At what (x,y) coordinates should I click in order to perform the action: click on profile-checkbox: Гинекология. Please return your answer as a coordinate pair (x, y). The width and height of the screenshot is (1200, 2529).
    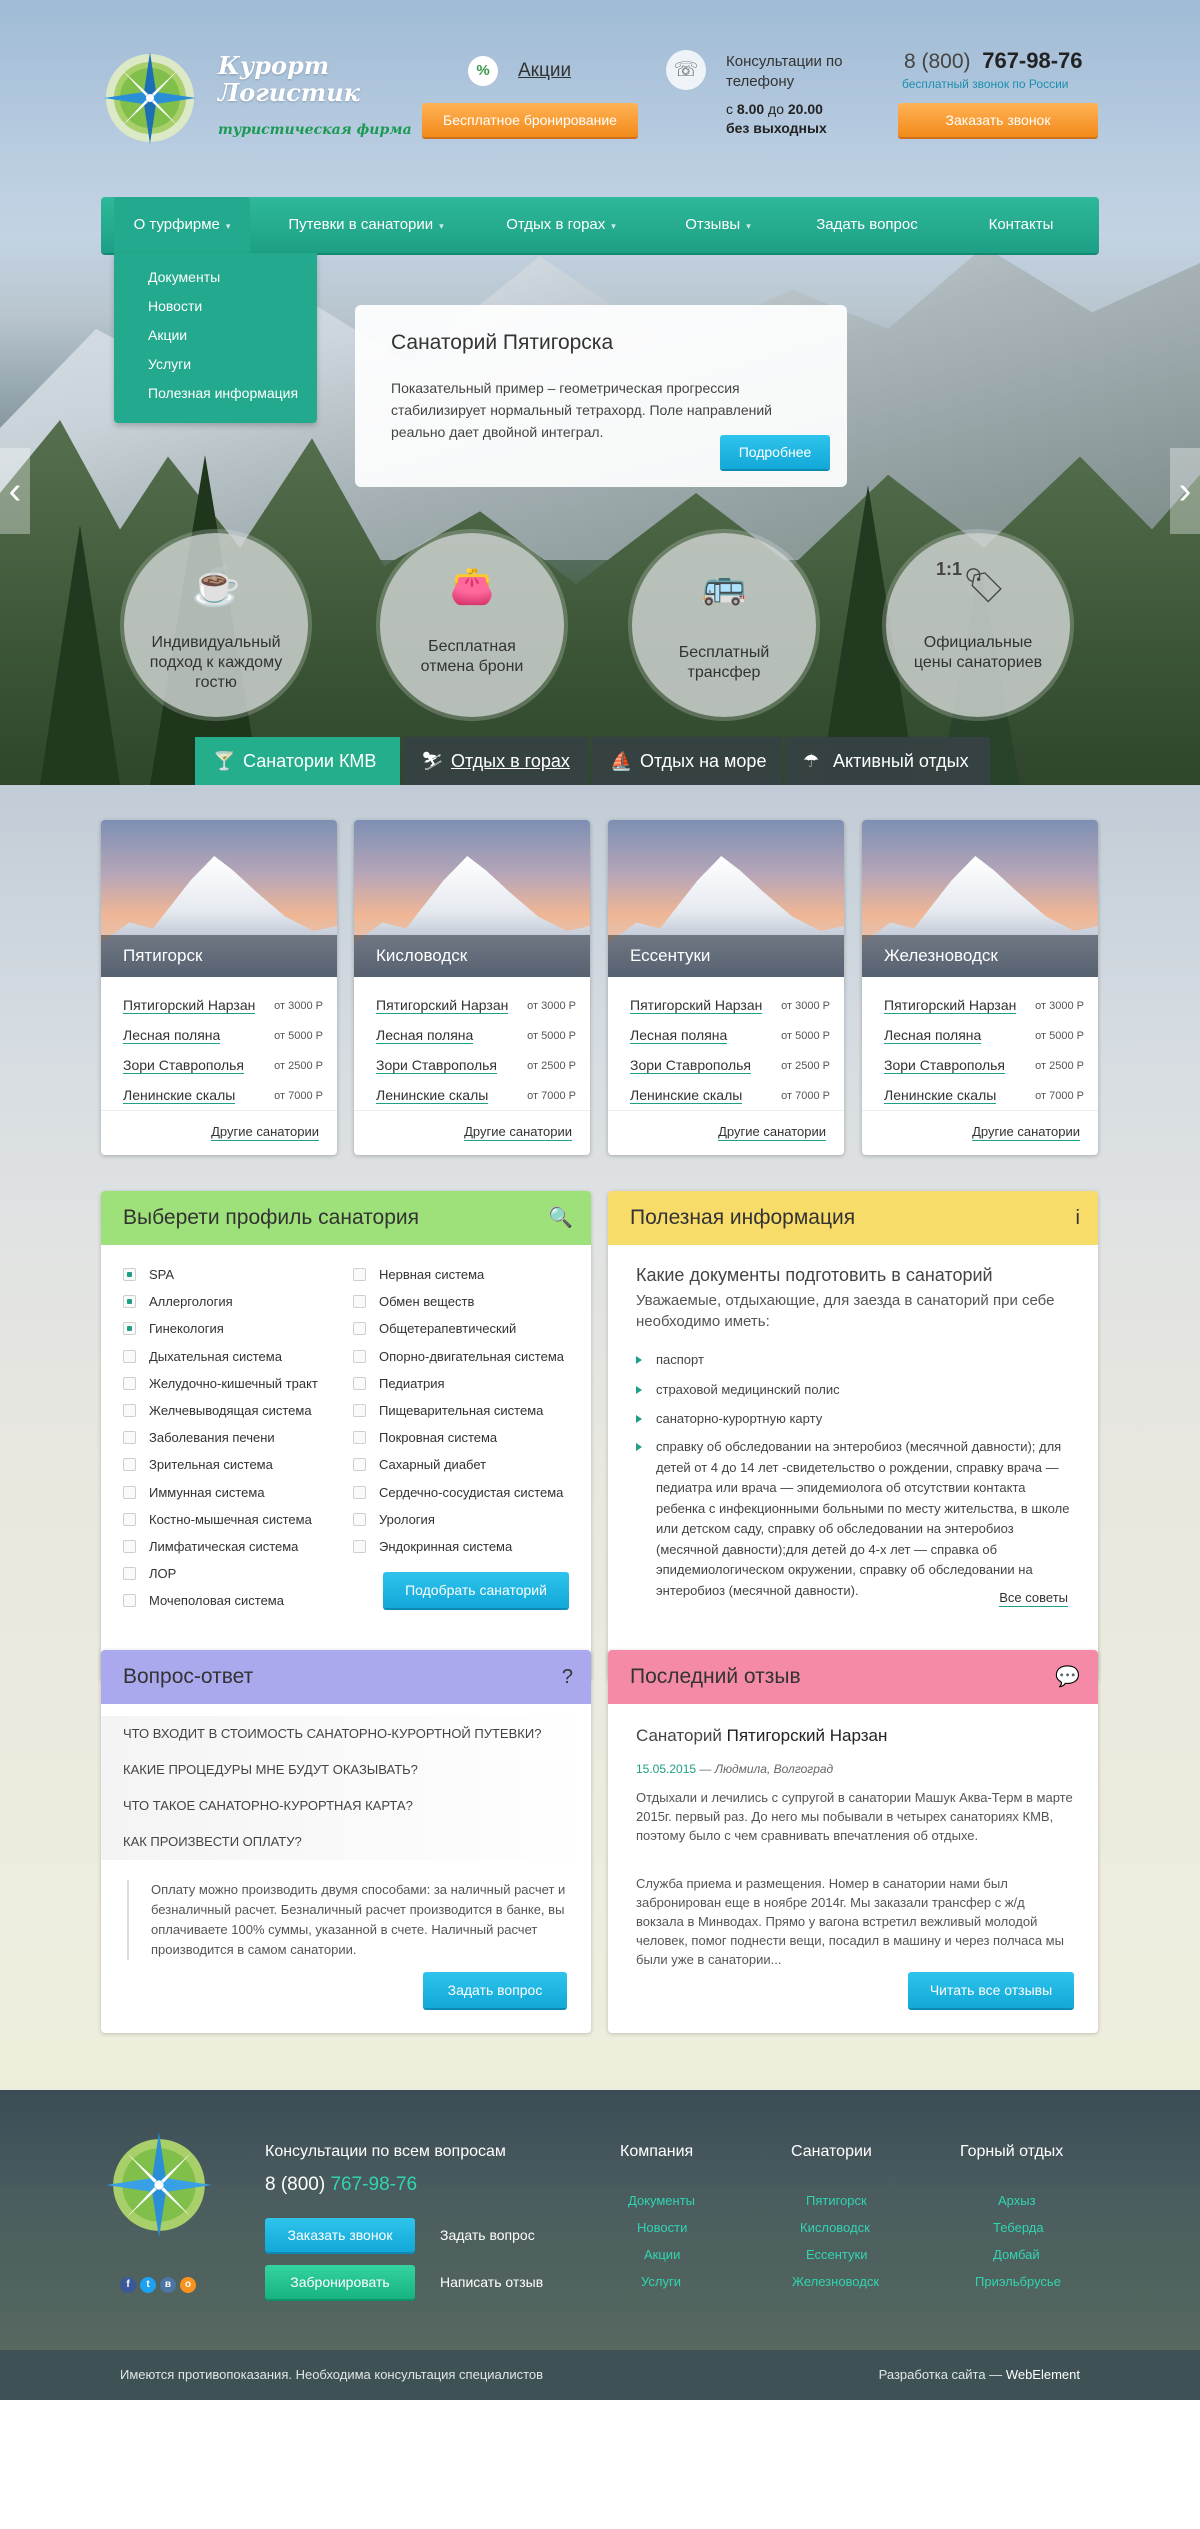
    Looking at the image, I should click on (173, 1329).